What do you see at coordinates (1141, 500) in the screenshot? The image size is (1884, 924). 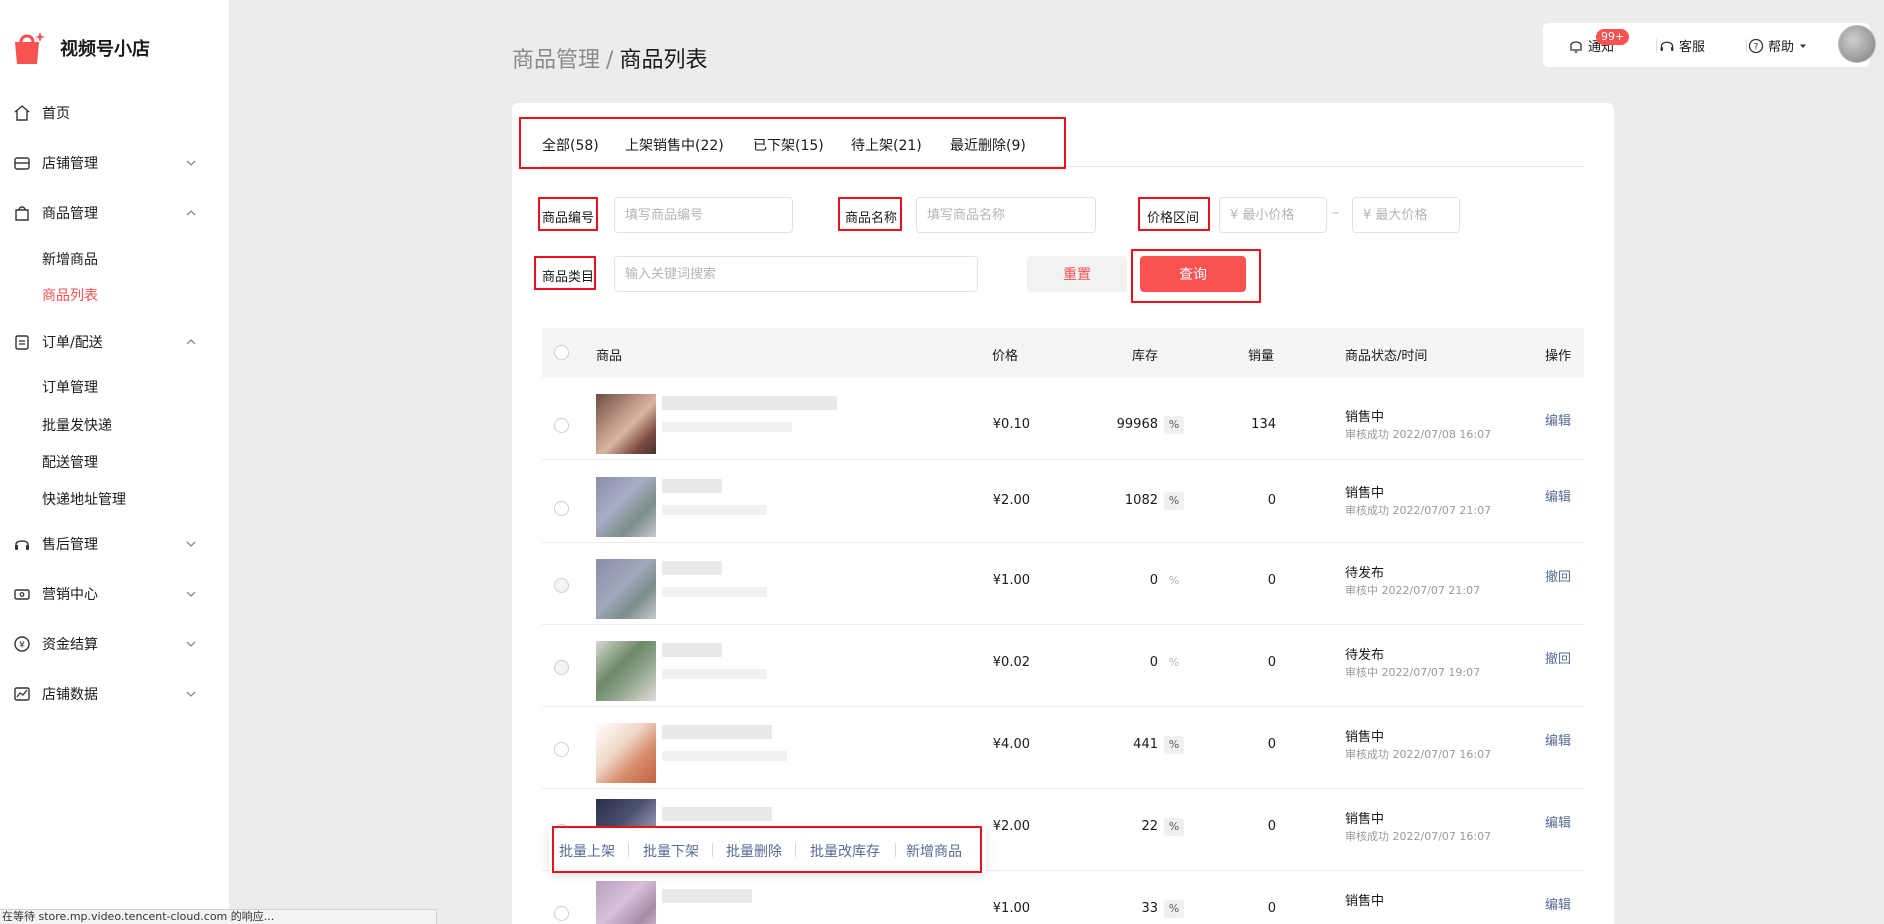 I see `stock-cell: 1082` at bounding box center [1141, 500].